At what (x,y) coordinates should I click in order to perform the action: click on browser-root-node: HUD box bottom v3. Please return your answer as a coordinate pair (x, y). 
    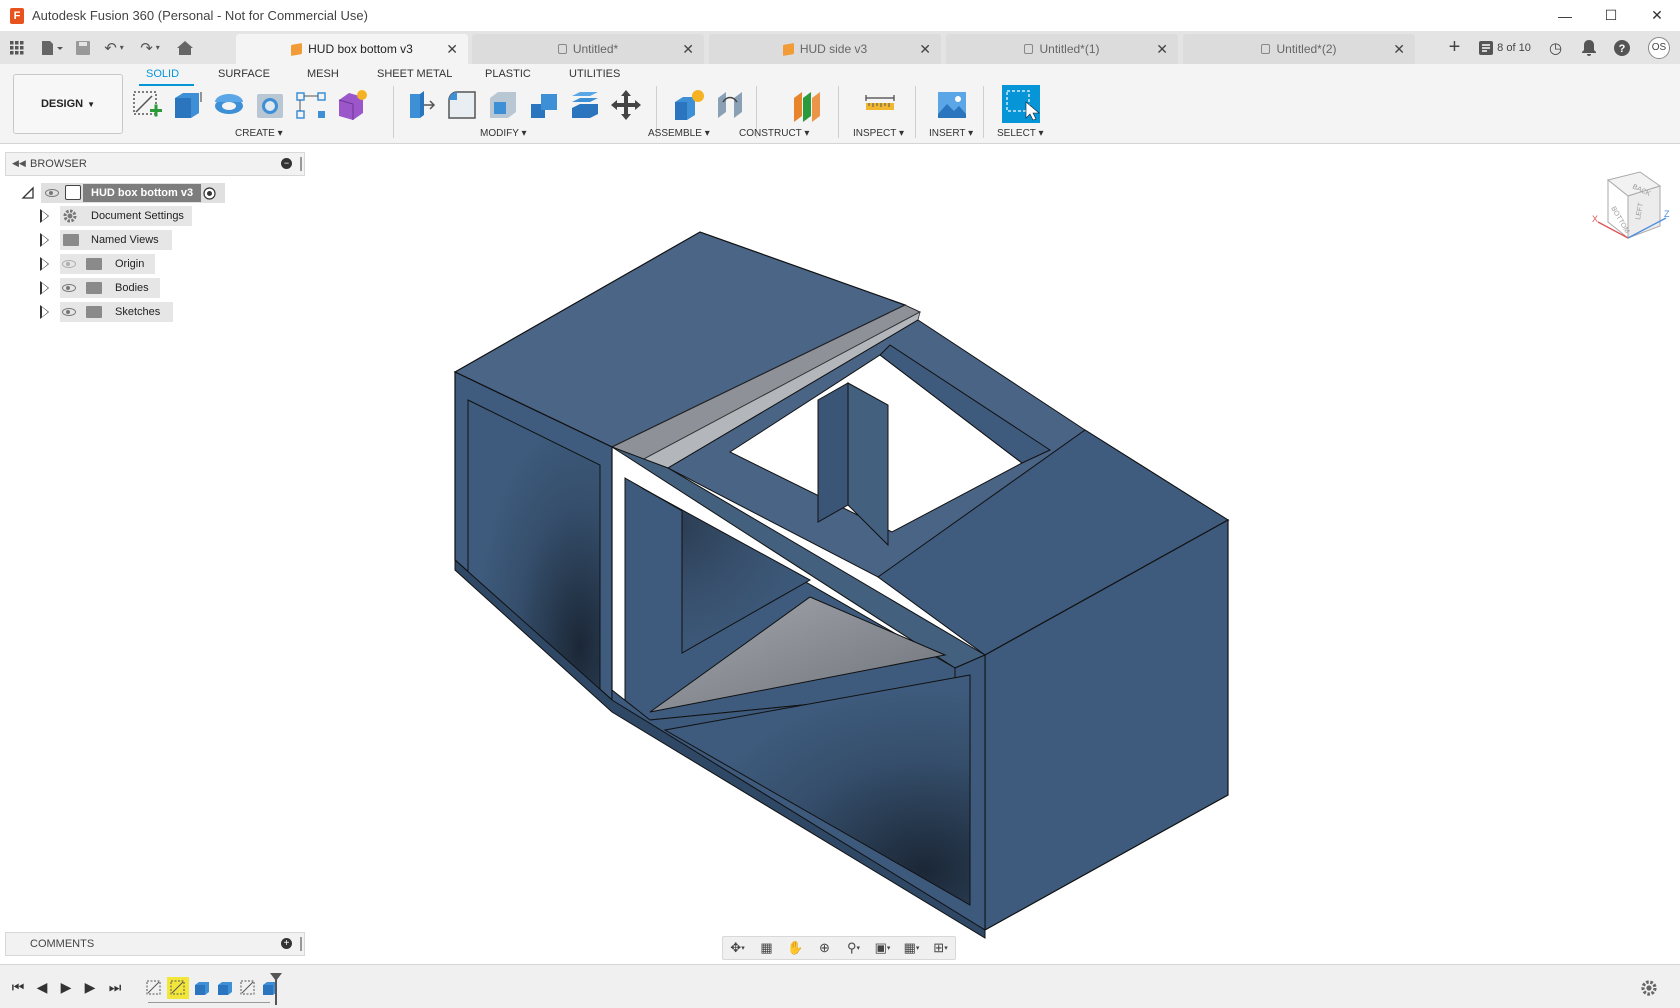
    Looking at the image, I should click on (123, 193).